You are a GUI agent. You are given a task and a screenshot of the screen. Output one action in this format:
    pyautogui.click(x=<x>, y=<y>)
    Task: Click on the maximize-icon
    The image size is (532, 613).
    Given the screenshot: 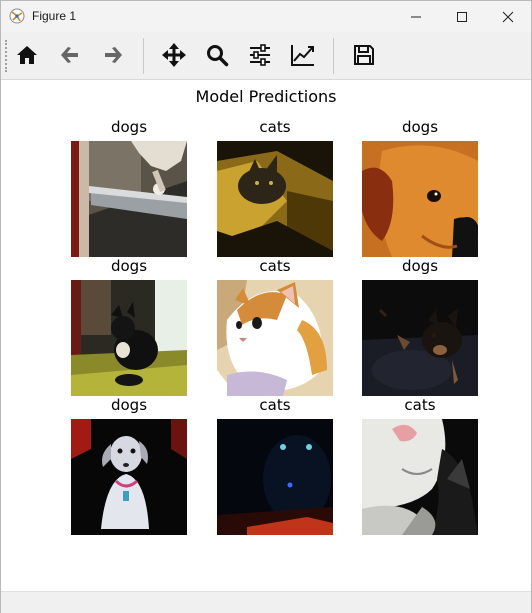 What is the action you would take?
    pyautogui.click(x=462, y=16)
    